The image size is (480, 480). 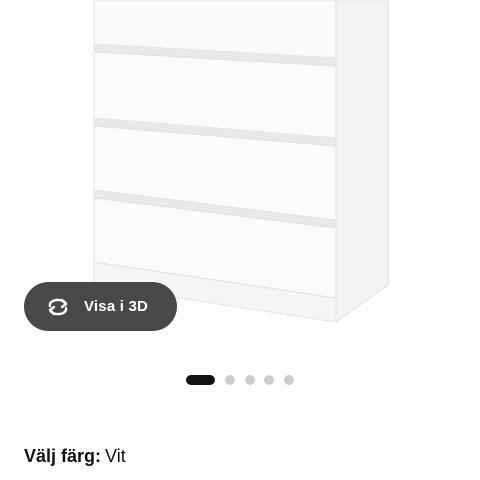 I want to click on view-3d-label: Visa i 3D, so click(x=116, y=306).